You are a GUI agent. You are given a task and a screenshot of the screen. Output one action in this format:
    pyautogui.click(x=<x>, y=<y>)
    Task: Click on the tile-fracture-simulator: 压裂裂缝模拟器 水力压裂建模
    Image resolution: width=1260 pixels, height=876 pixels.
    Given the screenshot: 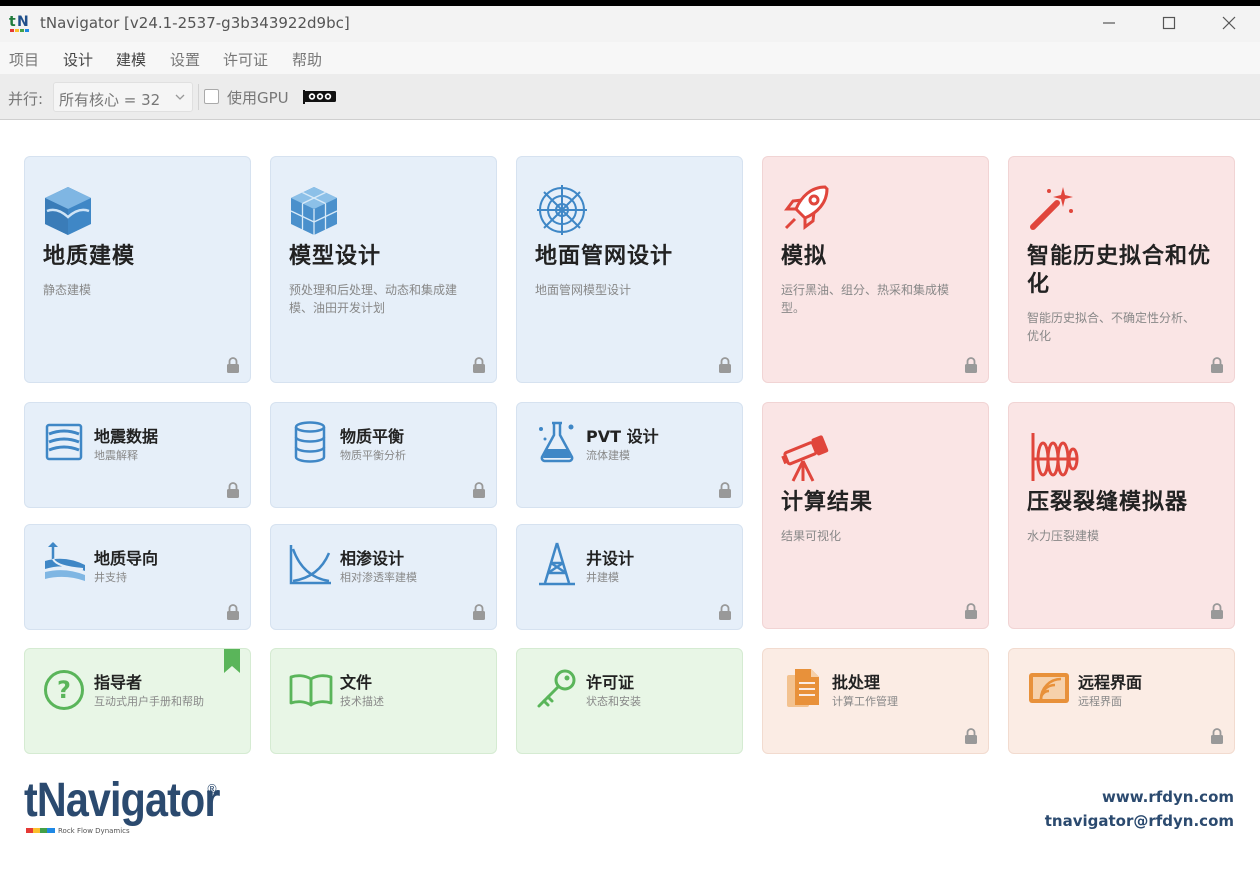 What is the action you would take?
    pyautogui.click(x=1121, y=515)
    